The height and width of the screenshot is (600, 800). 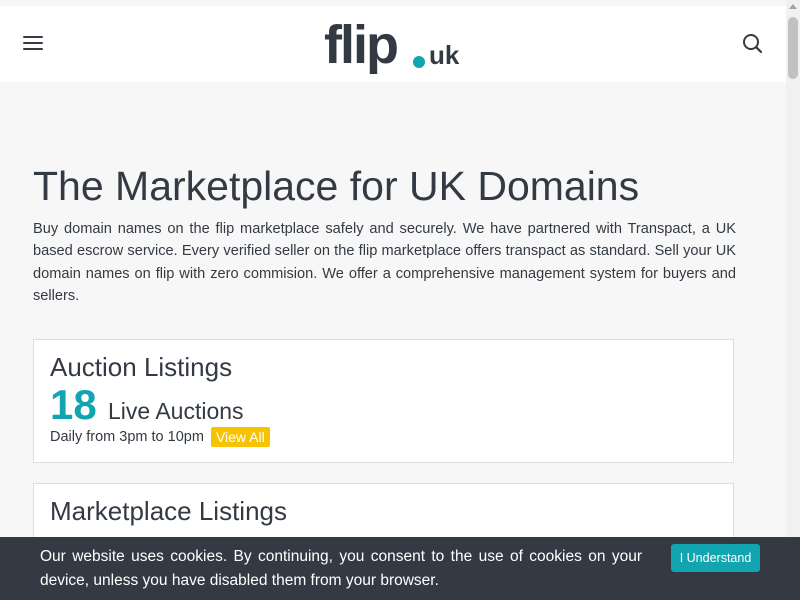 I want to click on auction-card-title: Auction Listings, so click(x=141, y=367).